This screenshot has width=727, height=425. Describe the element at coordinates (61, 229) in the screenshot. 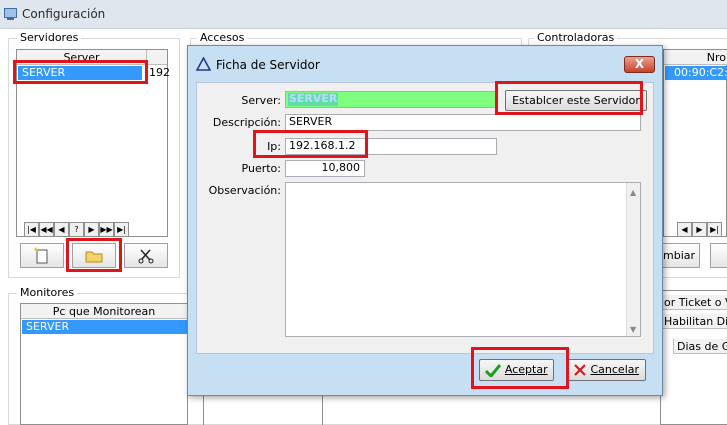

I see `nav-prev-button: ◀` at that location.